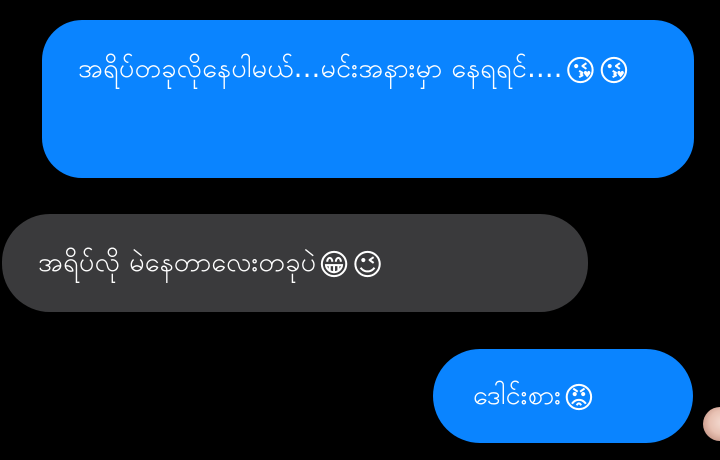 The height and width of the screenshot is (460, 720). What do you see at coordinates (334, 265) in the screenshot?
I see `grinning-face-icon: 😁` at bounding box center [334, 265].